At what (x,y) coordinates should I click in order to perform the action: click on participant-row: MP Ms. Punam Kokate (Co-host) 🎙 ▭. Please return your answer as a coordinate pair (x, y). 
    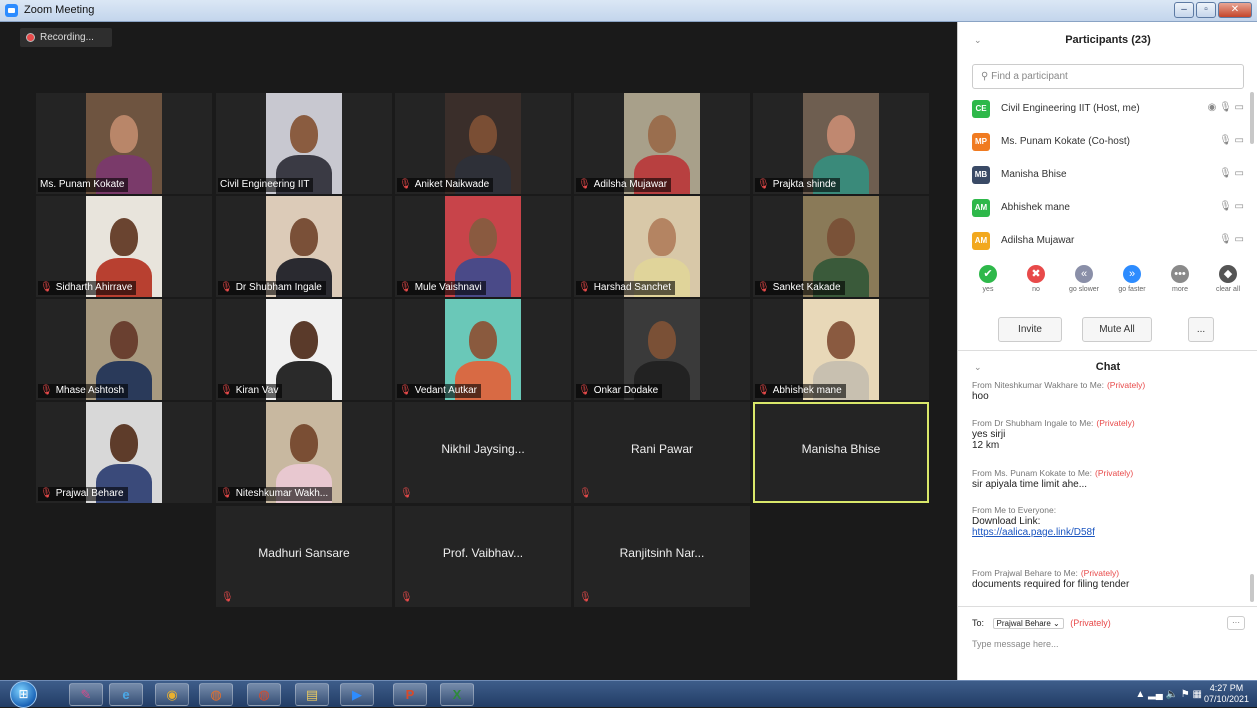
    Looking at the image, I should click on (1107, 141).